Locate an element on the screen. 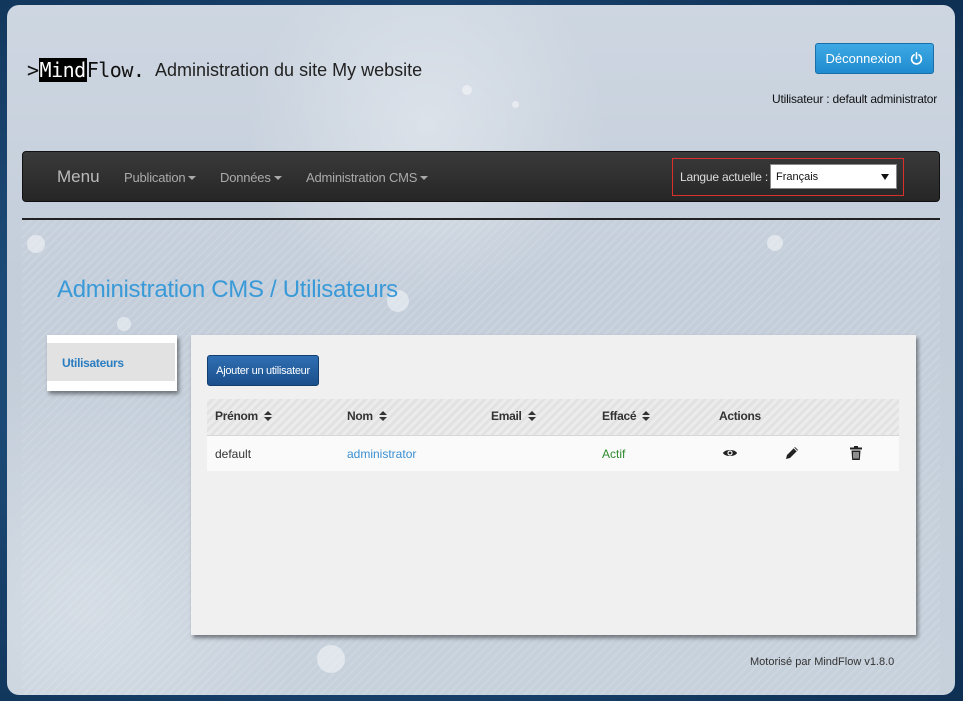 Image resolution: width=963 pixels, height=701 pixels. language-select-value: Français is located at coordinates (797, 177).